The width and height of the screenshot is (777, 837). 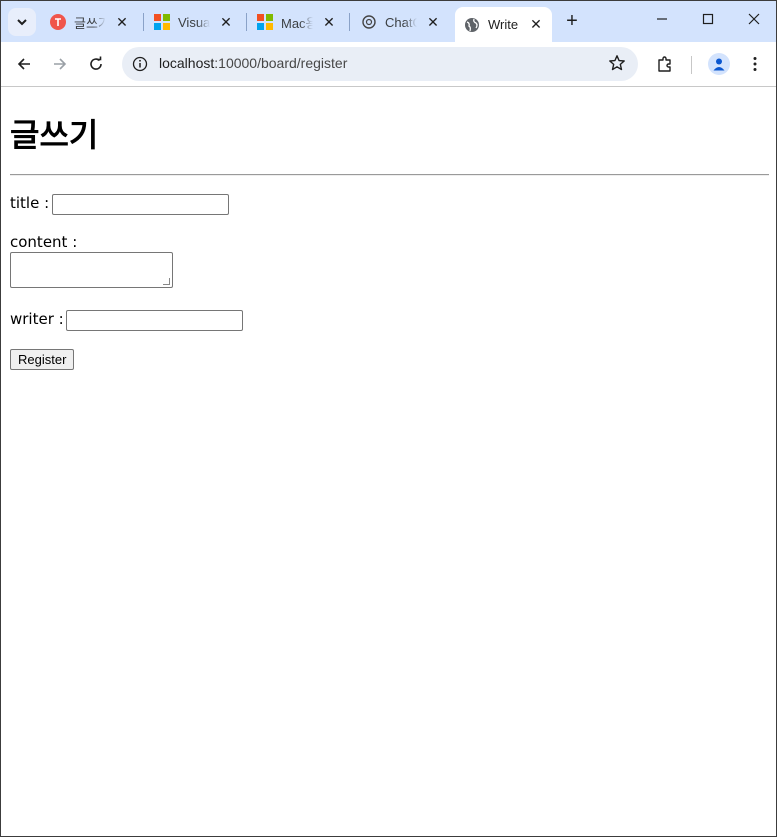 I want to click on tab-active: Write ✕, so click(x=503, y=24).